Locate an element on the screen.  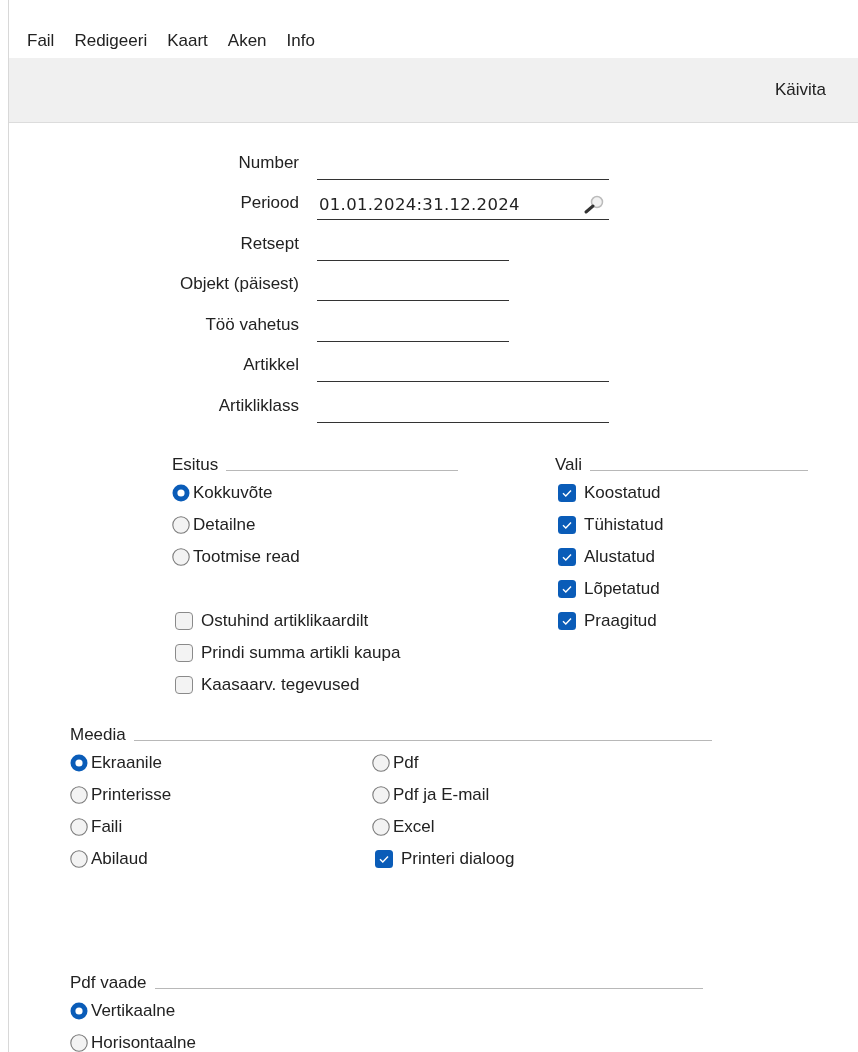
menu-item: Kaart is located at coordinates (189, 41).